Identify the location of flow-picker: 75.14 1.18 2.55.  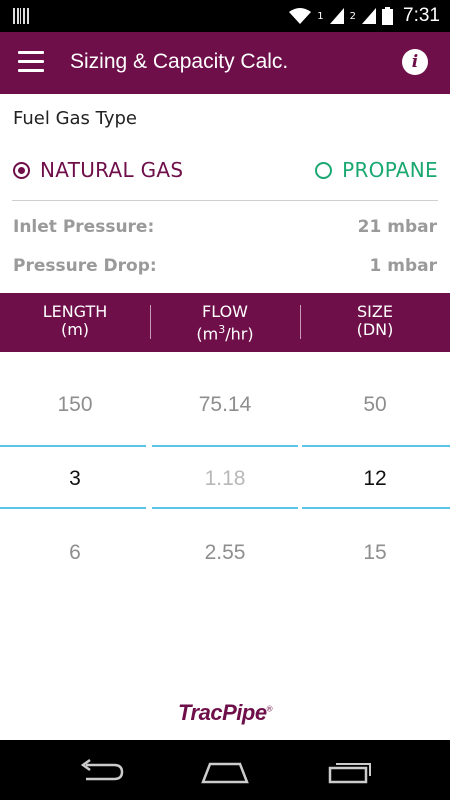
(225, 472).